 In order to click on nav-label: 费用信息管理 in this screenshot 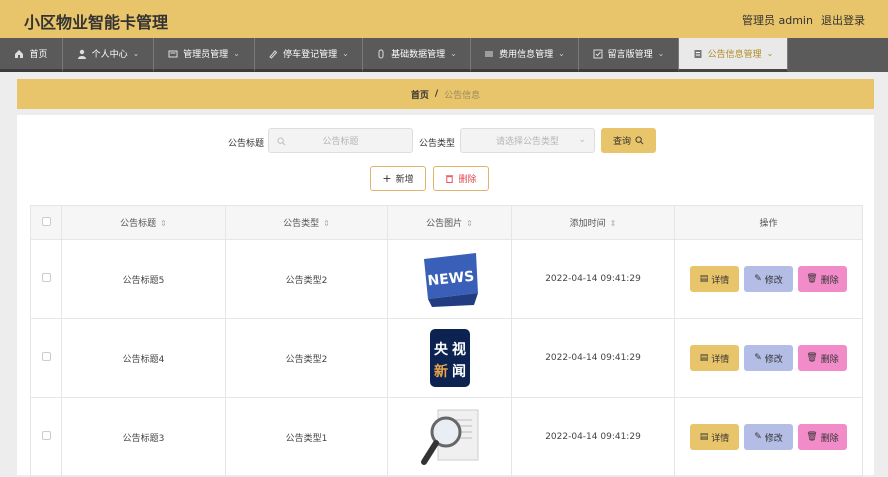, I will do `click(526, 55)`.